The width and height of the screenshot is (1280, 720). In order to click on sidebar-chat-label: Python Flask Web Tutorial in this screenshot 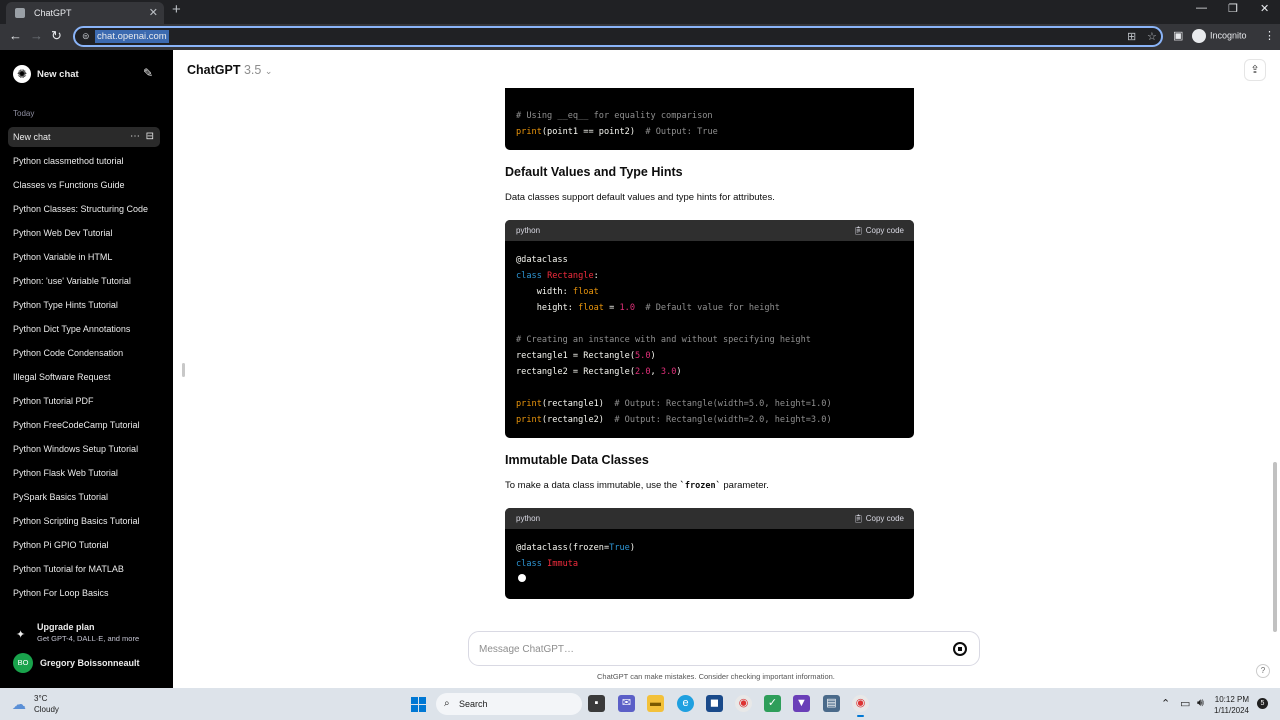, I will do `click(65, 473)`.